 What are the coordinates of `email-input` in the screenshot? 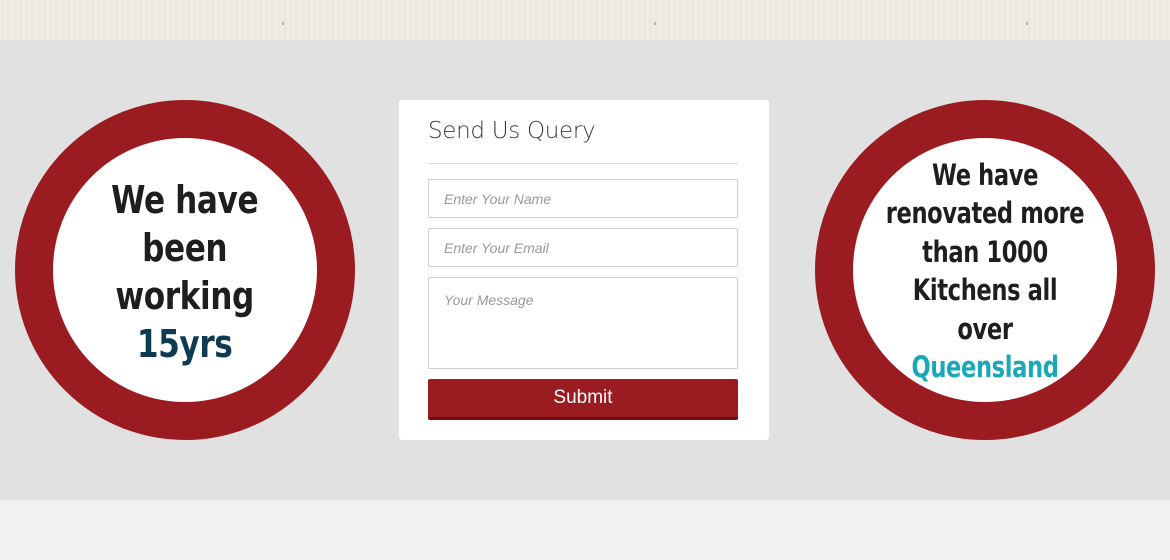 It's located at (583, 247).